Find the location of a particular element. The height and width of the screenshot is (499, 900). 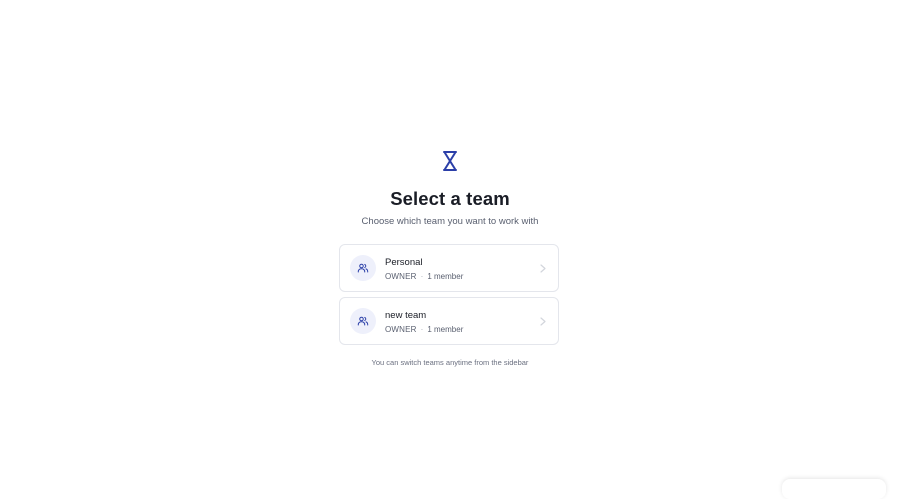

hourglass-logo-icon is located at coordinates (450, 161).